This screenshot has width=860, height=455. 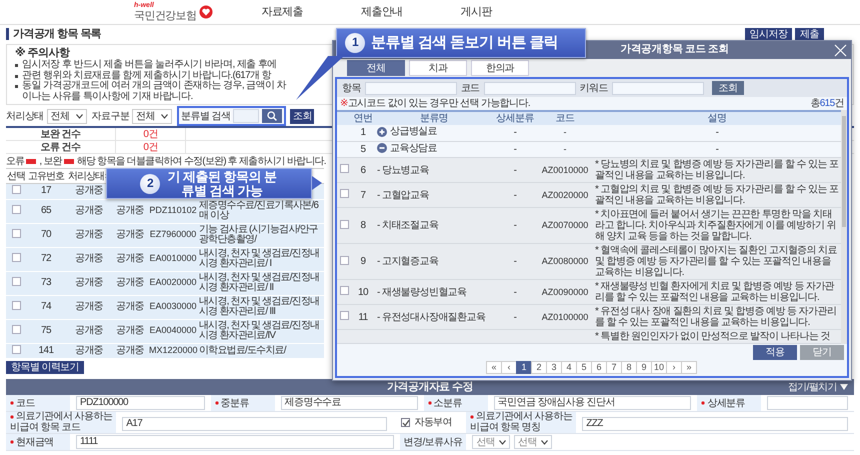 What do you see at coordinates (644, 367) in the screenshot?
I see `page-button: 9` at bounding box center [644, 367].